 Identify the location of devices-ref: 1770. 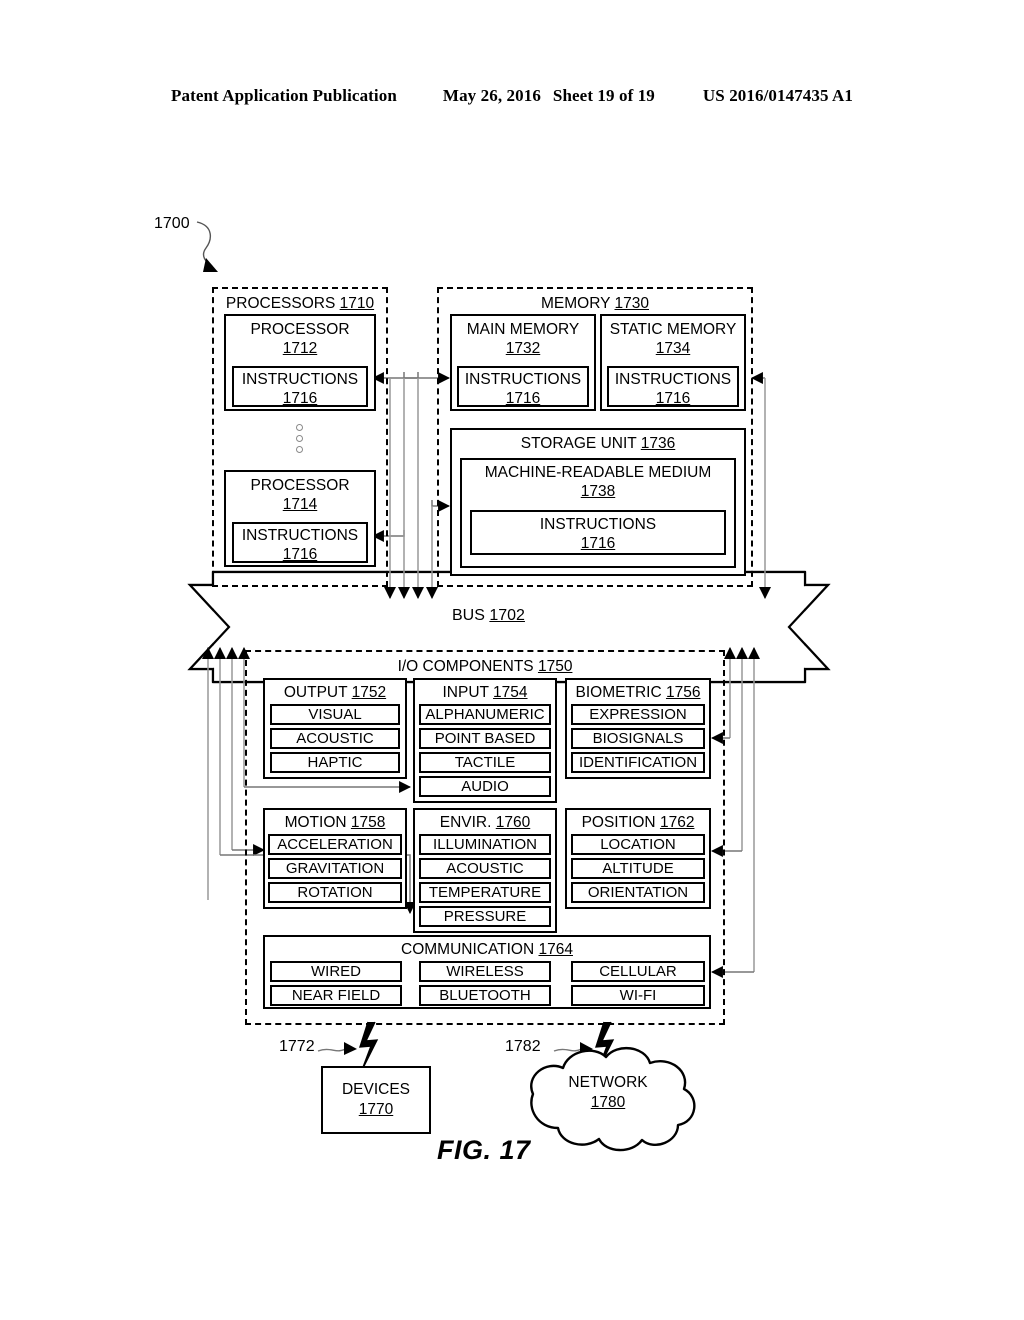
(376, 1109).